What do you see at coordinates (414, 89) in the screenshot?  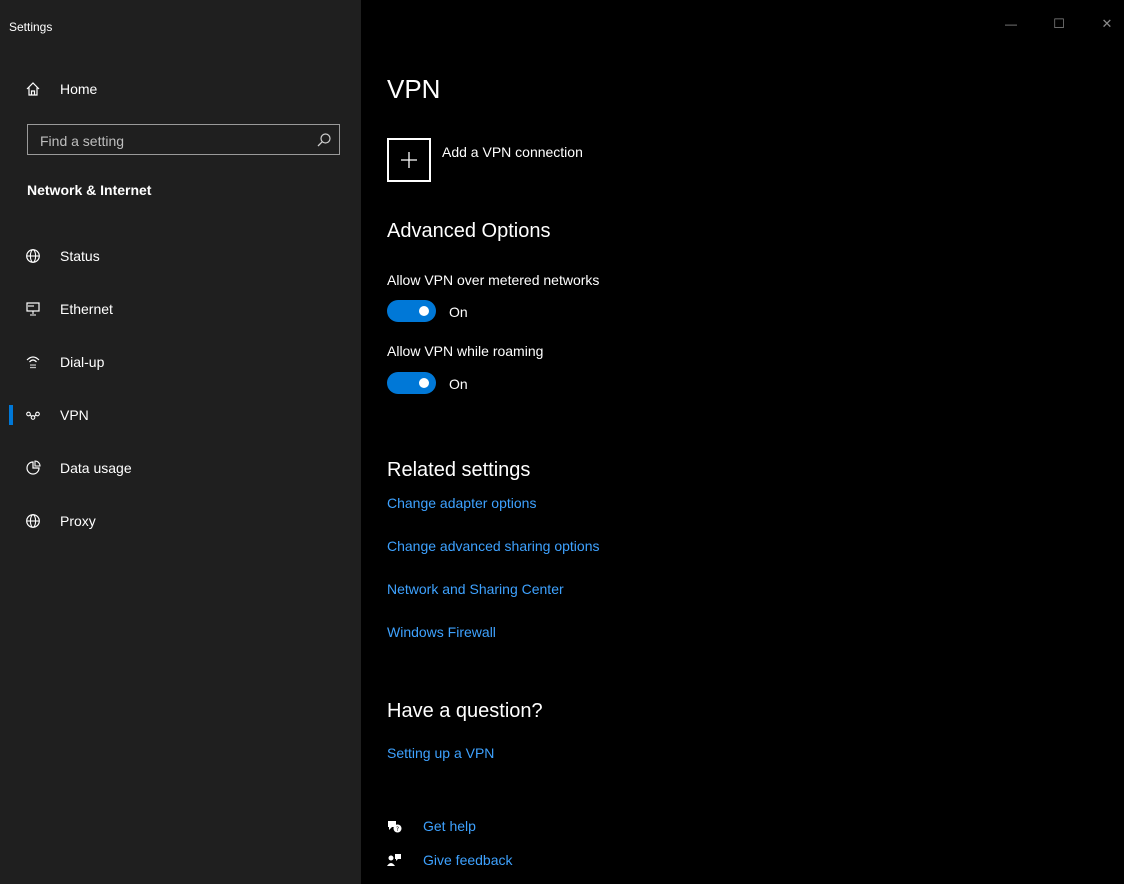 I see `page-title: VPN` at bounding box center [414, 89].